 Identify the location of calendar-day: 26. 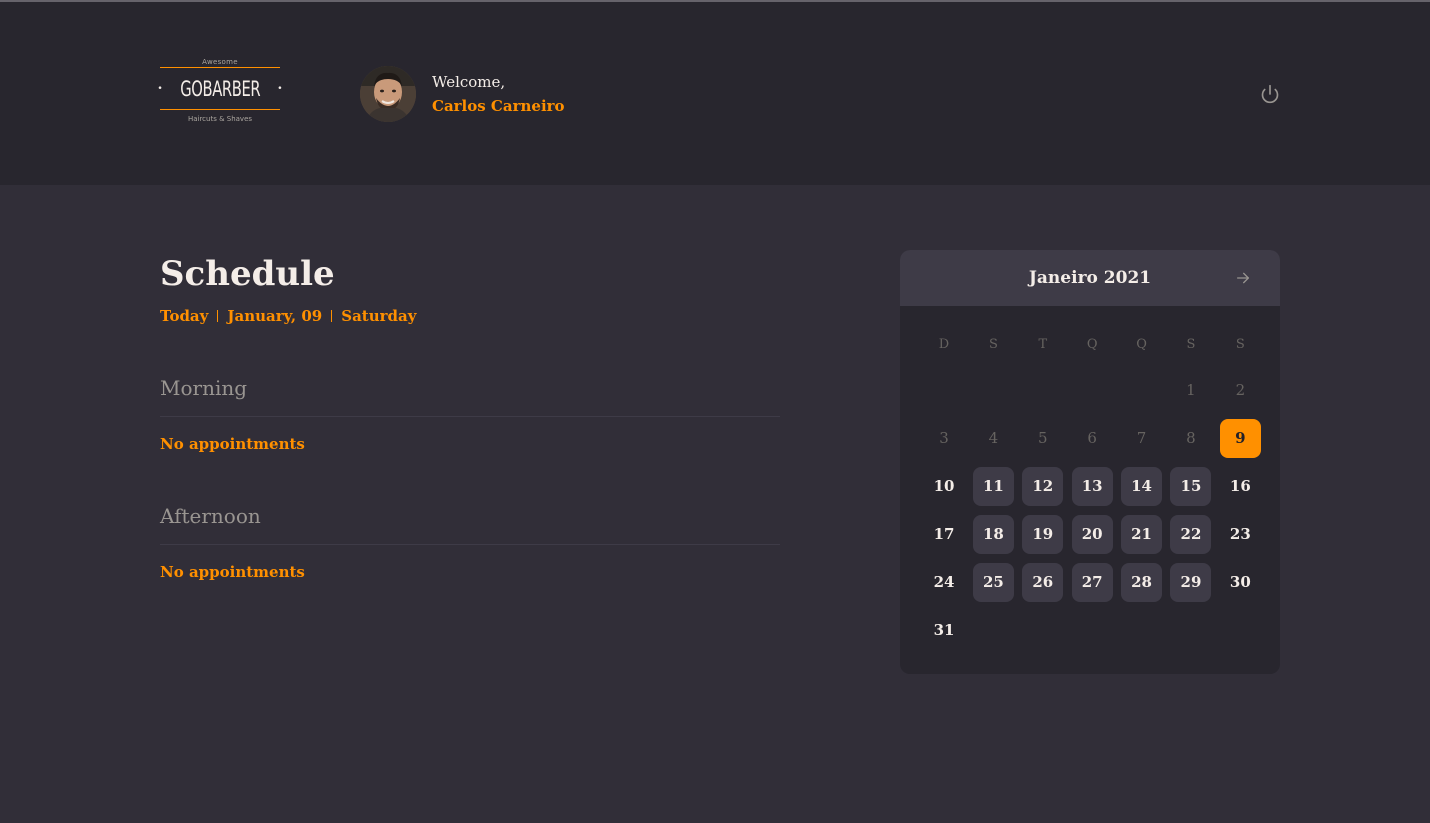
(1043, 582).